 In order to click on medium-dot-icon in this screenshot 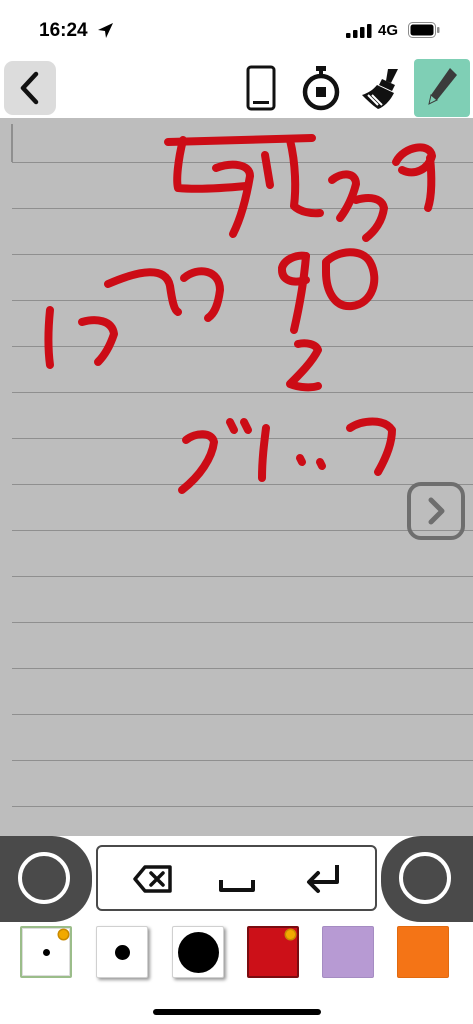, I will do `click(122, 952)`.